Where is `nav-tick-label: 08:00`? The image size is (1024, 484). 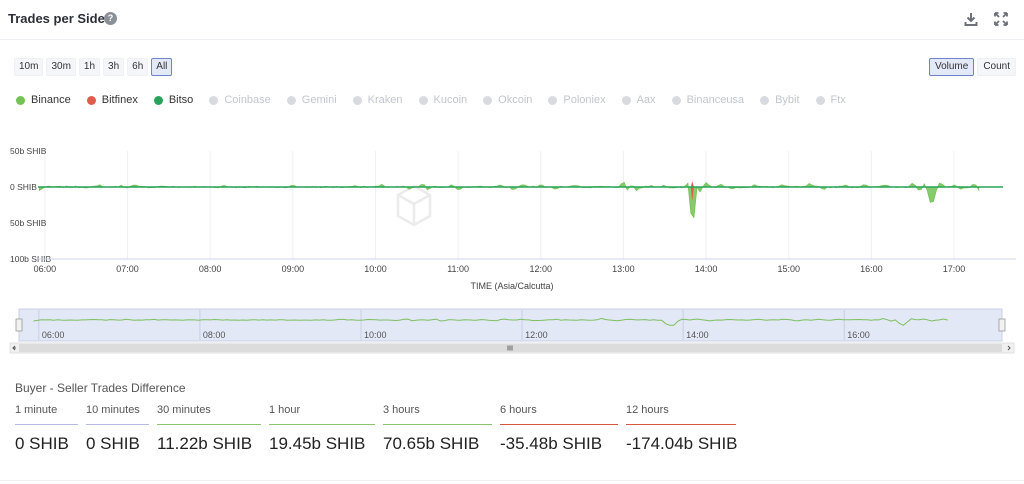
nav-tick-label: 08:00 is located at coordinates (214, 335).